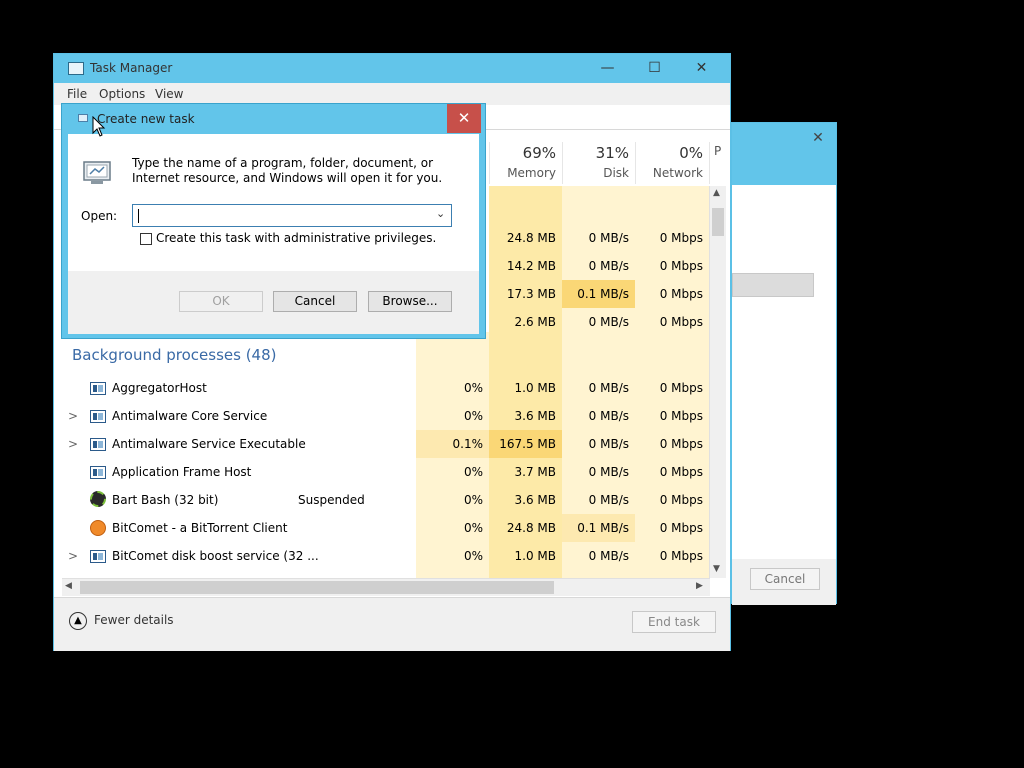 The image size is (1024, 768). What do you see at coordinates (784, 169) in the screenshot?
I see `background-window-banner` at bounding box center [784, 169].